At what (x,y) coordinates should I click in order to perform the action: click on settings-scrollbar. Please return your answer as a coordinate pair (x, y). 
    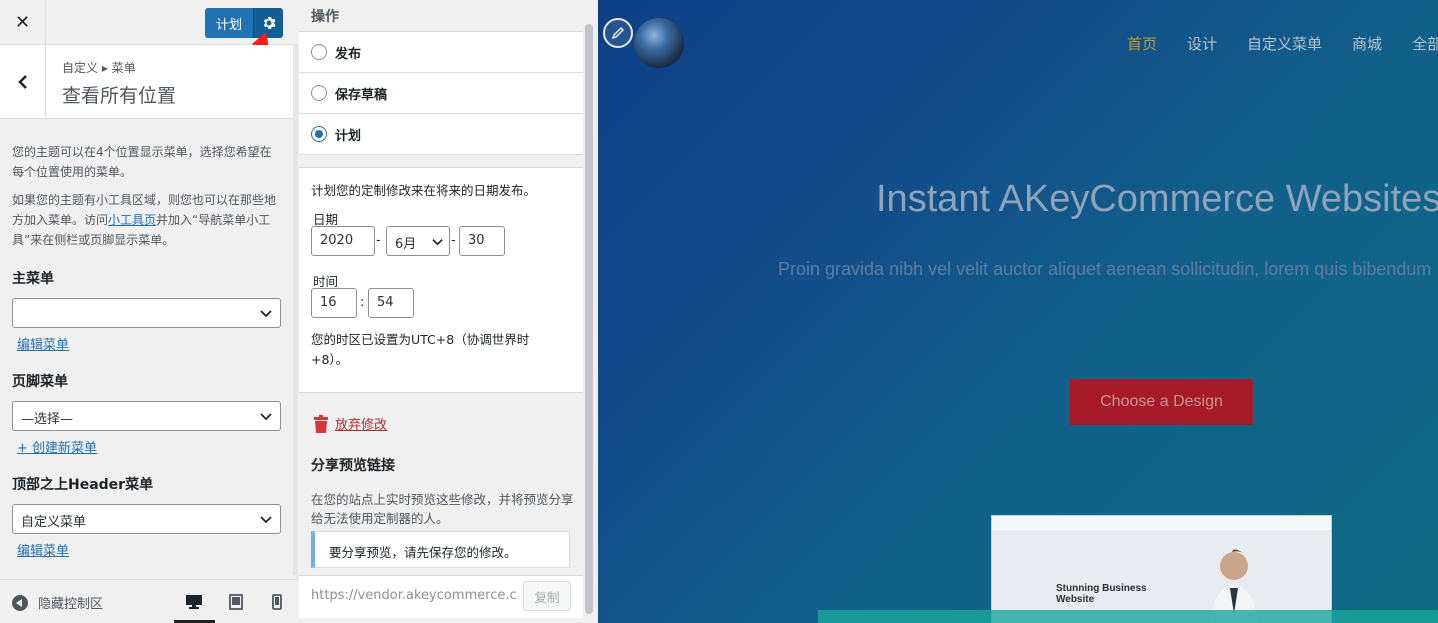
    Looking at the image, I should click on (589, 319).